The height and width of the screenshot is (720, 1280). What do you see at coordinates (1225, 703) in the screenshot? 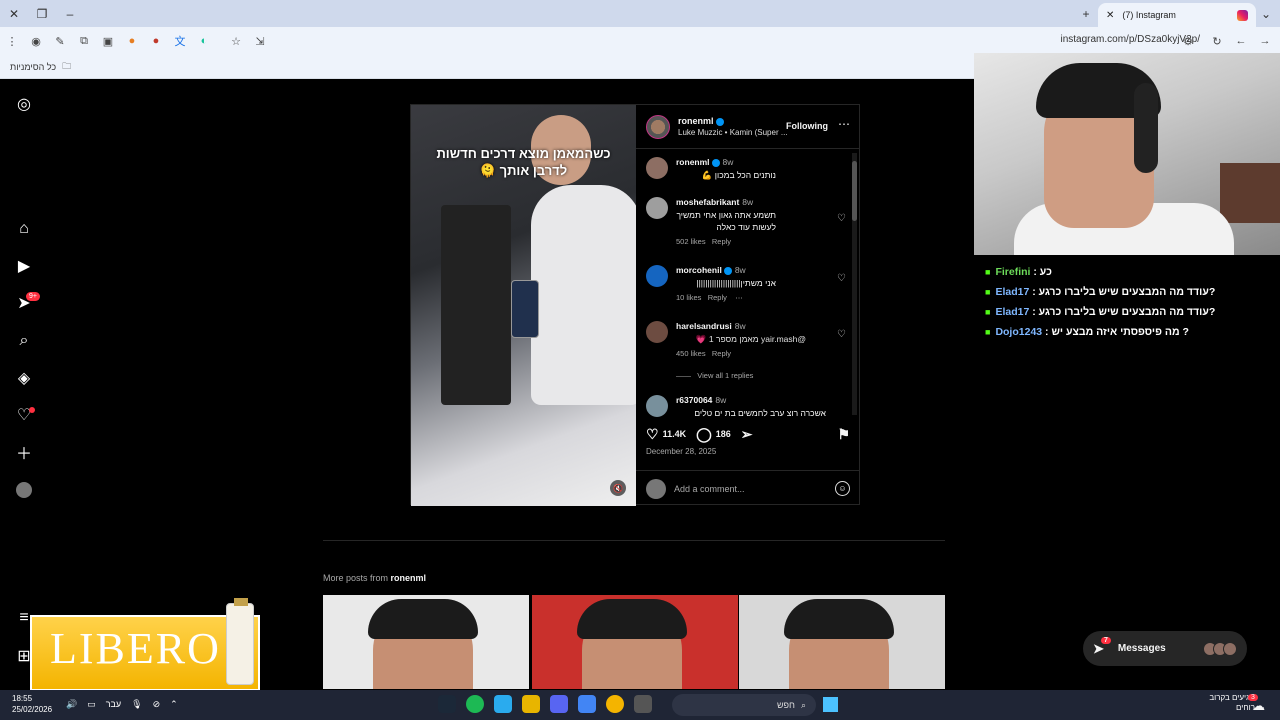
I see `weather-widget: מגיעים בקרוב רוחים` at bounding box center [1225, 703].